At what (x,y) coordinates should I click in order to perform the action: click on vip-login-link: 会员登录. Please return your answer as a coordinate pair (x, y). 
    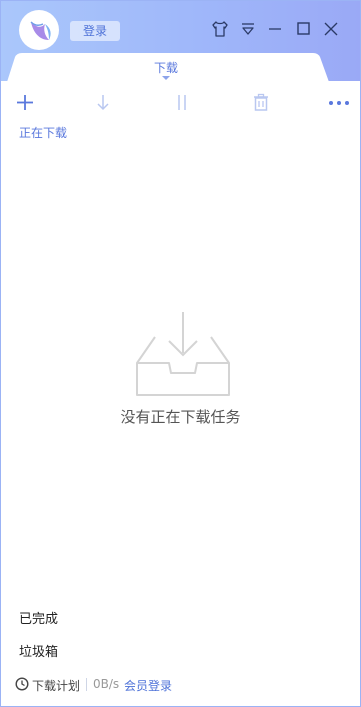
    Looking at the image, I should click on (148, 685).